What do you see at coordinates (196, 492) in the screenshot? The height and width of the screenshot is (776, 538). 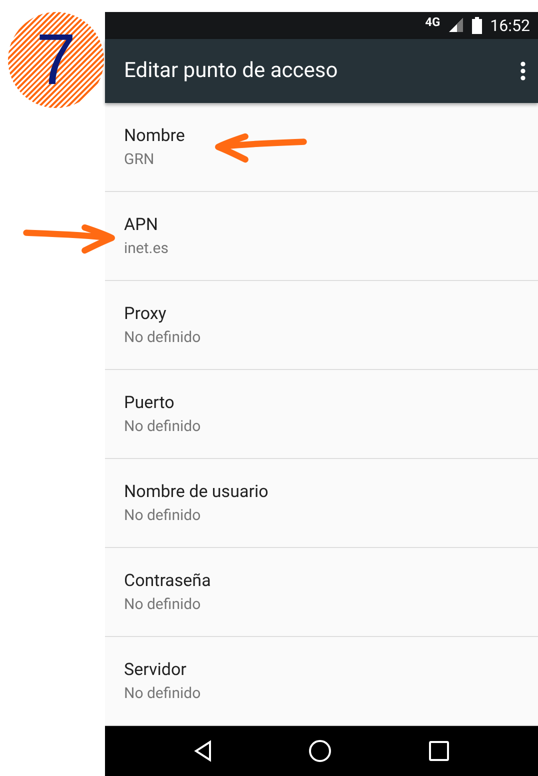 I see `setting-title: Nombre de usuario` at bounding box center [196, 492].